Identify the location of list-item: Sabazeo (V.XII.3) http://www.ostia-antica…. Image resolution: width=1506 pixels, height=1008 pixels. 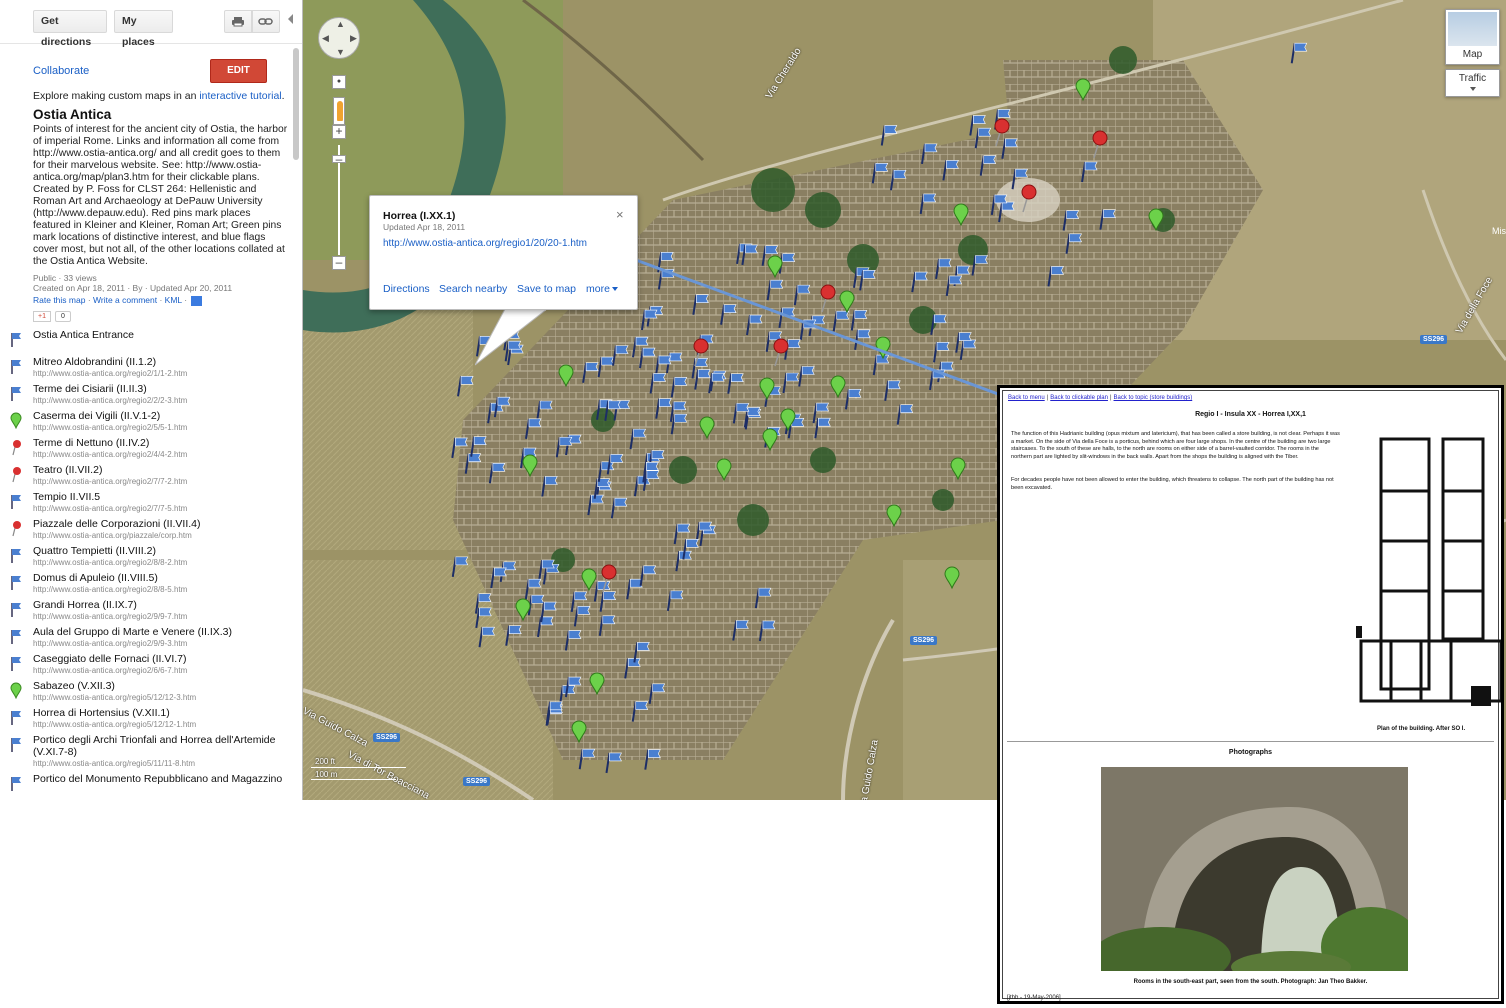
(150, 693).